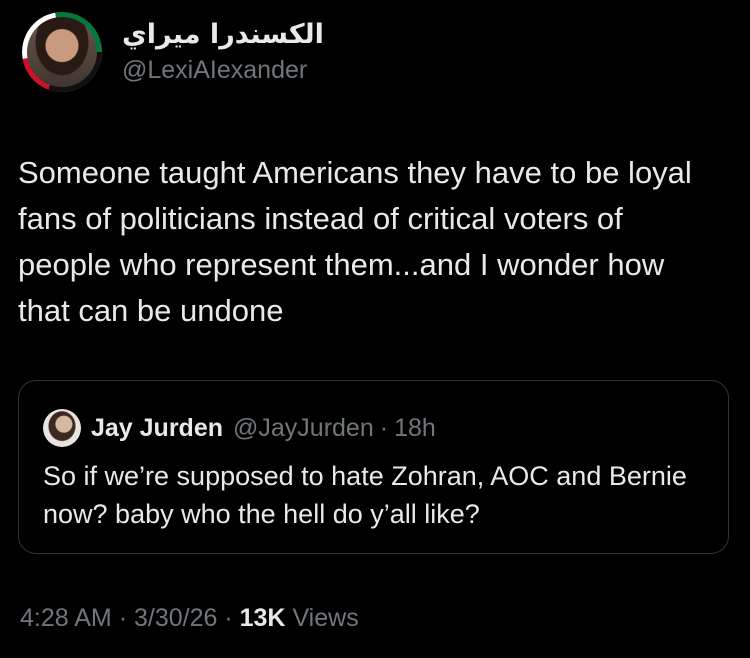 The image size is (750, 658). What do you see at coordinates (303, 428) in the screenshot?
I see `quoted-author-handle: @JayJurden` at bounding box center [303, 428].